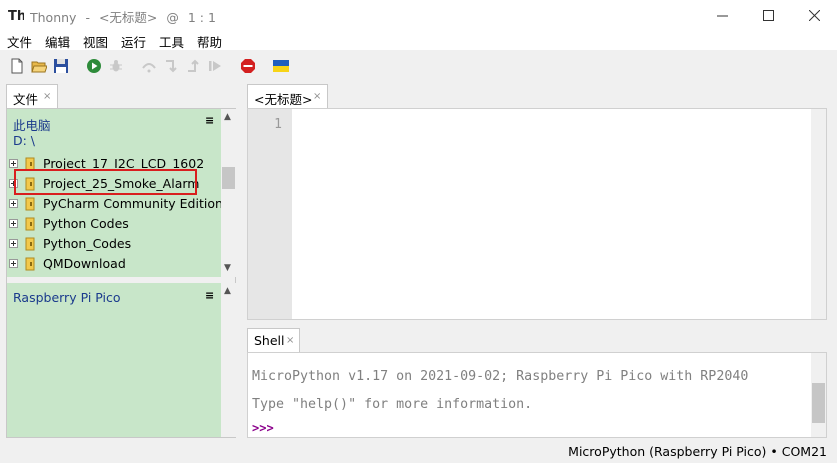 Image resolution: width=837 pixels, height=463 pixels. I want to click on menu-view: 视图, so click(95, 41).